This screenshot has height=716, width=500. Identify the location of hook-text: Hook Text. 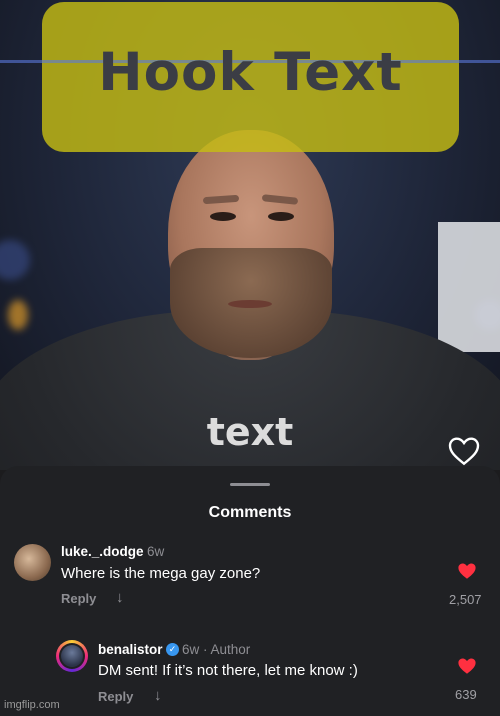
(250, 72).